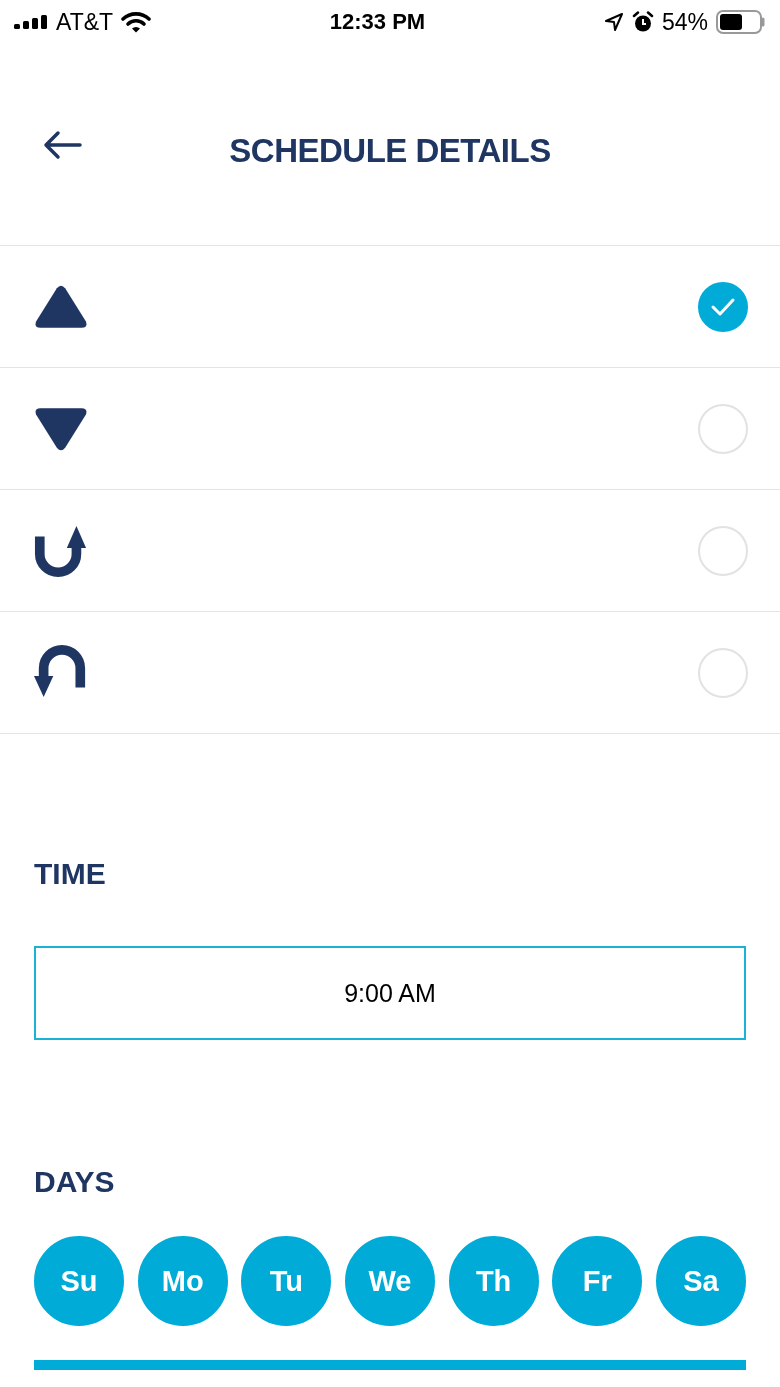 This screenshot has height=1387, width=780. I want to click on up-triangle-icon, so click(61, 306).